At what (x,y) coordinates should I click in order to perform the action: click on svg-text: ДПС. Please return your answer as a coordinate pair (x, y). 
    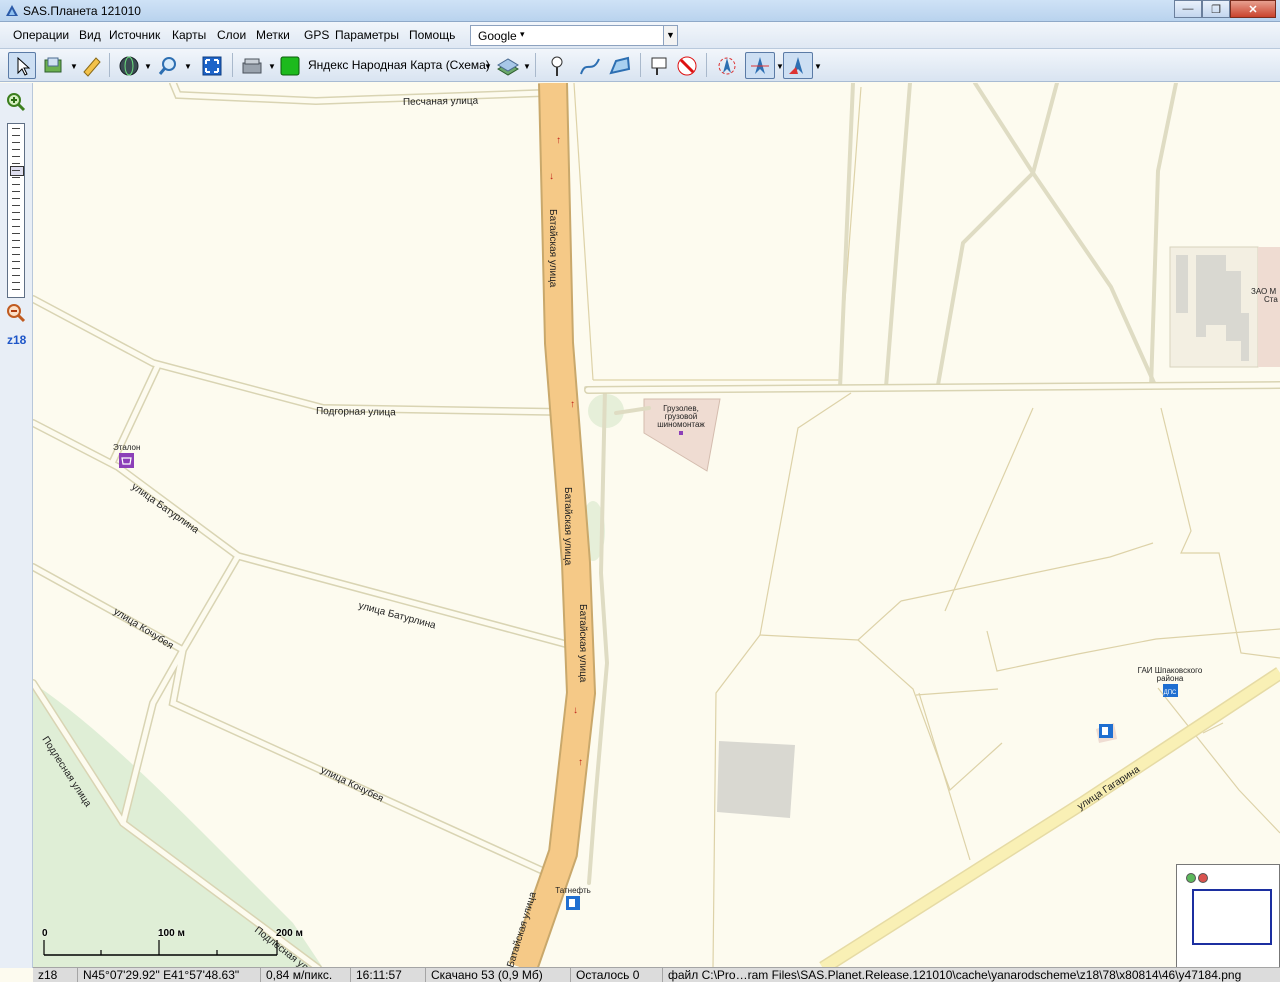
    Looking at the image, I should click on (1170, 693).